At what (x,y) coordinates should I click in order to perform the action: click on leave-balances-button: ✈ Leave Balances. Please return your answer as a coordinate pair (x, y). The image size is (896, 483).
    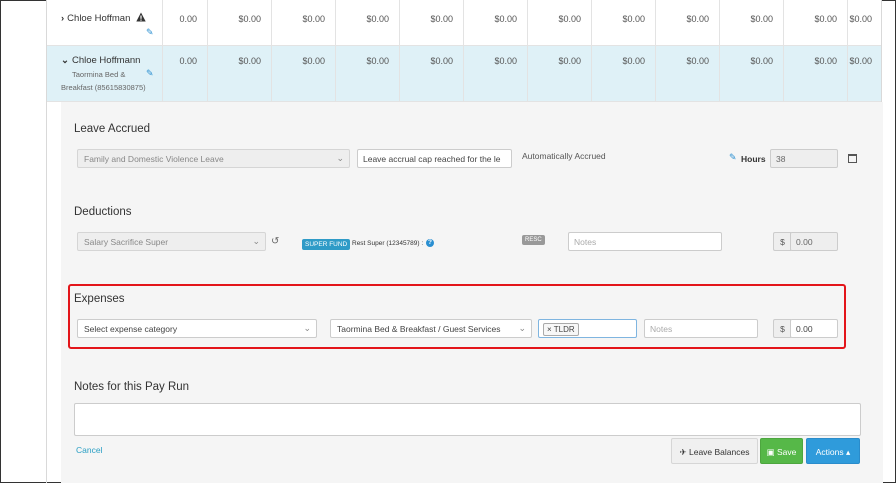
    Looking at the image, I should click on (714, 451).